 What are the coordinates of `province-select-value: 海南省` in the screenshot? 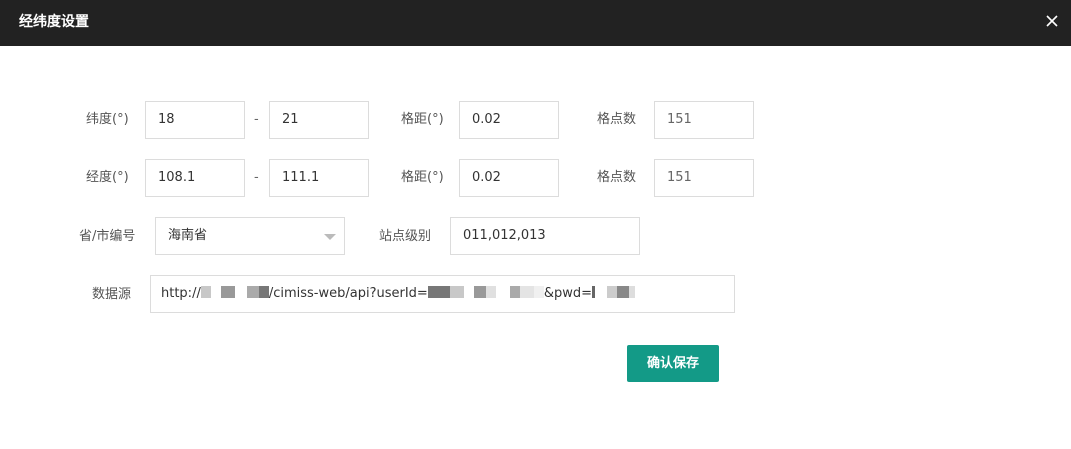 It's located at (188, 235).